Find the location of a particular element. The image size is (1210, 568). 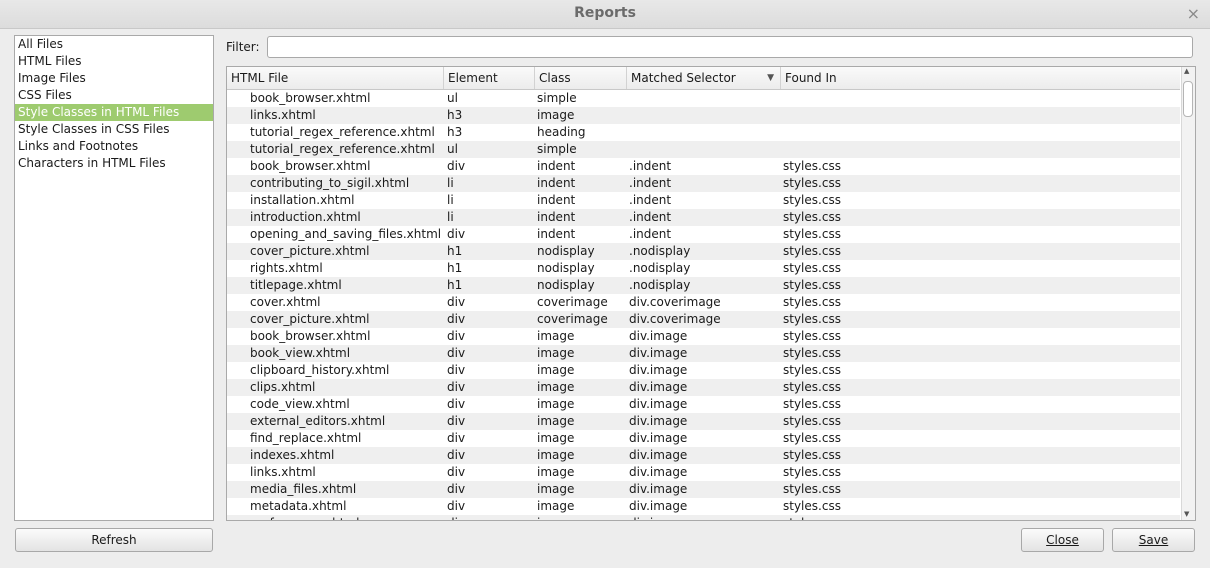

sidebar-item-links-and-footnotes: Links and Footnotes is located at coordinates (114, 146).